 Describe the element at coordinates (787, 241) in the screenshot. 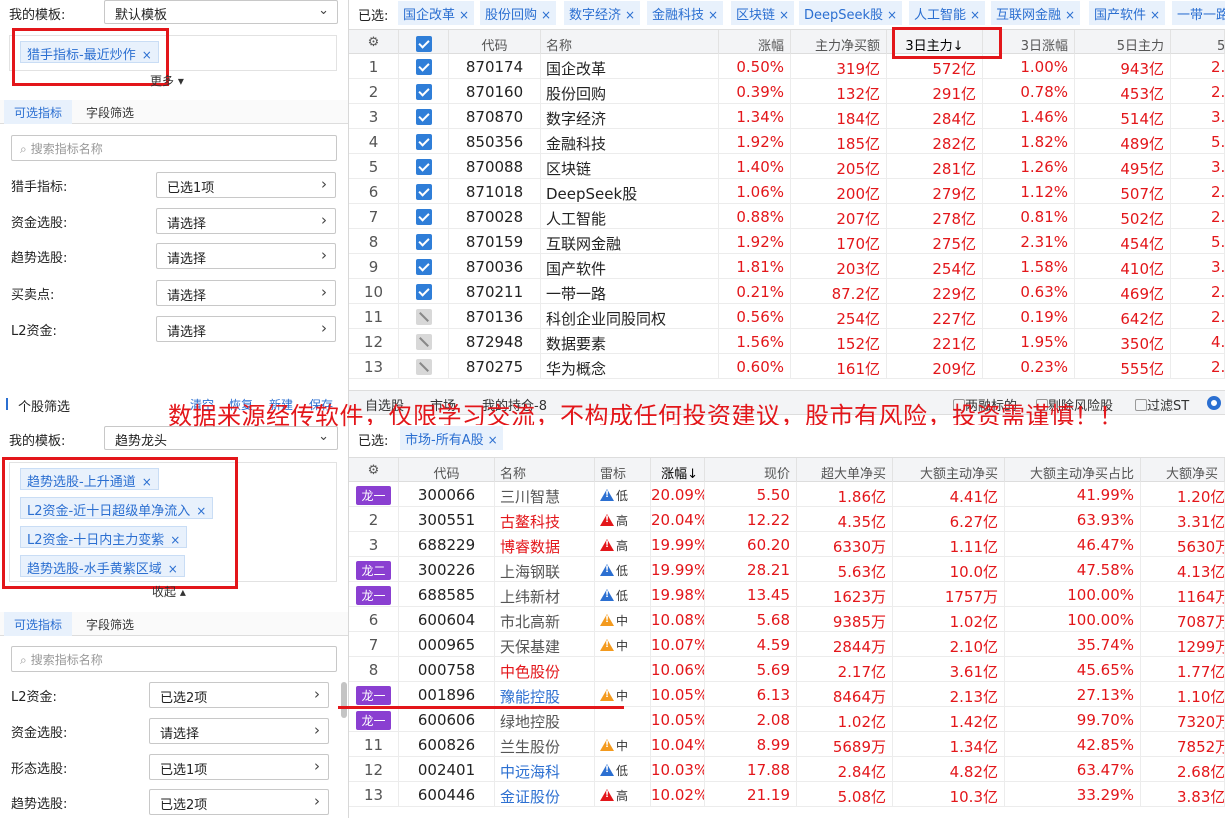

I see `table-row: 8 870159 互联网金融 1.92% 170亿 275亿 2.31% 454亿 5.` at that location.